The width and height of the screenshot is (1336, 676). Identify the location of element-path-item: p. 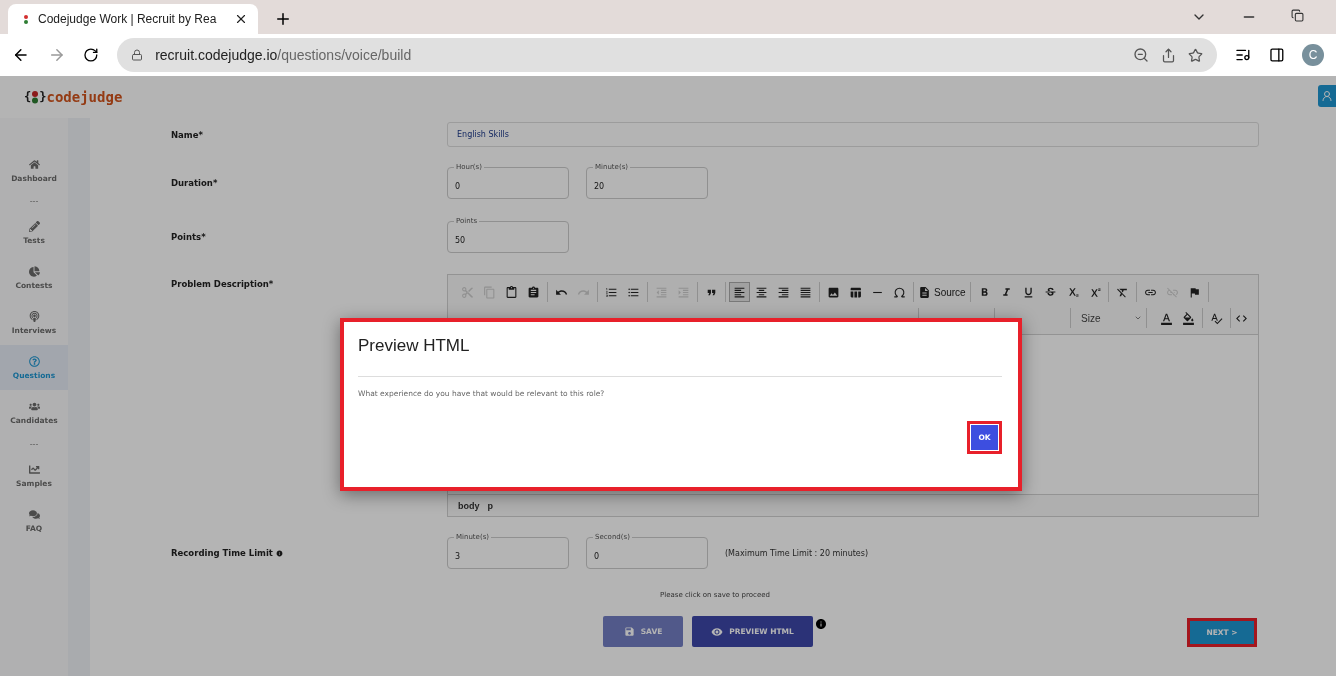
(490, 505).